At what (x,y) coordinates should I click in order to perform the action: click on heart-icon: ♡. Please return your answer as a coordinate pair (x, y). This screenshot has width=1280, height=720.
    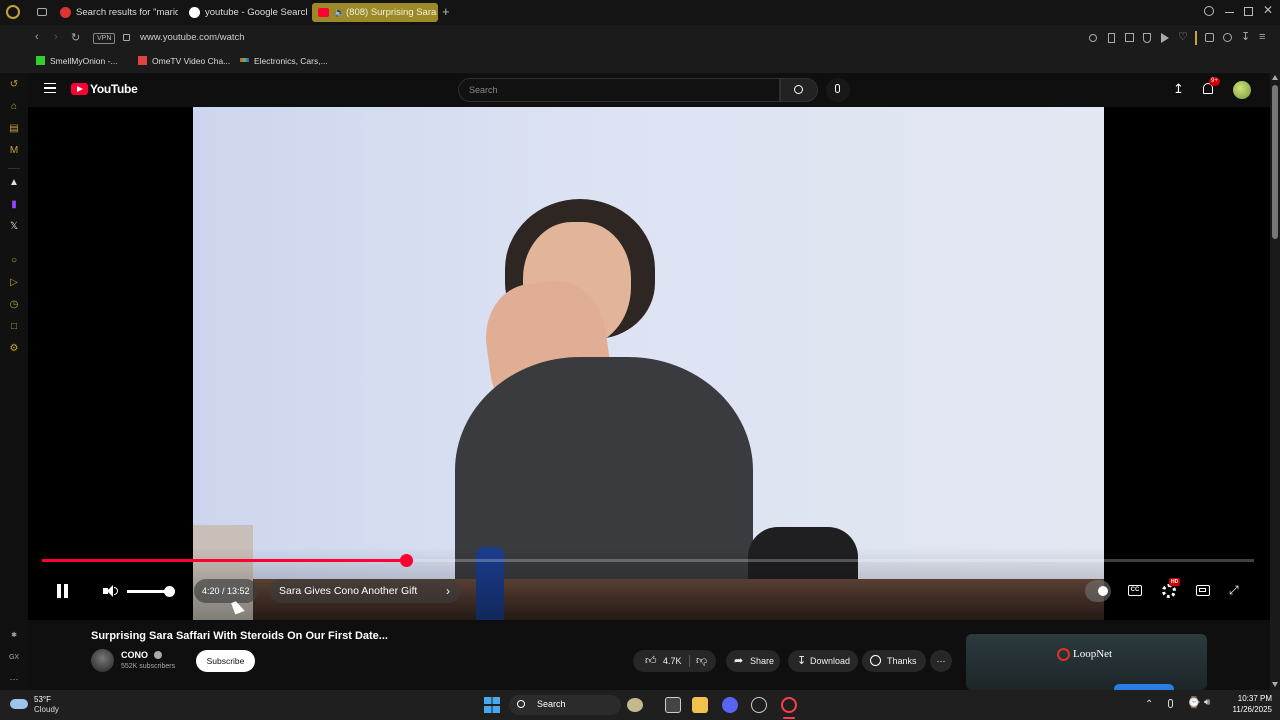
    Looking at the image, I should click on (1183, 36).